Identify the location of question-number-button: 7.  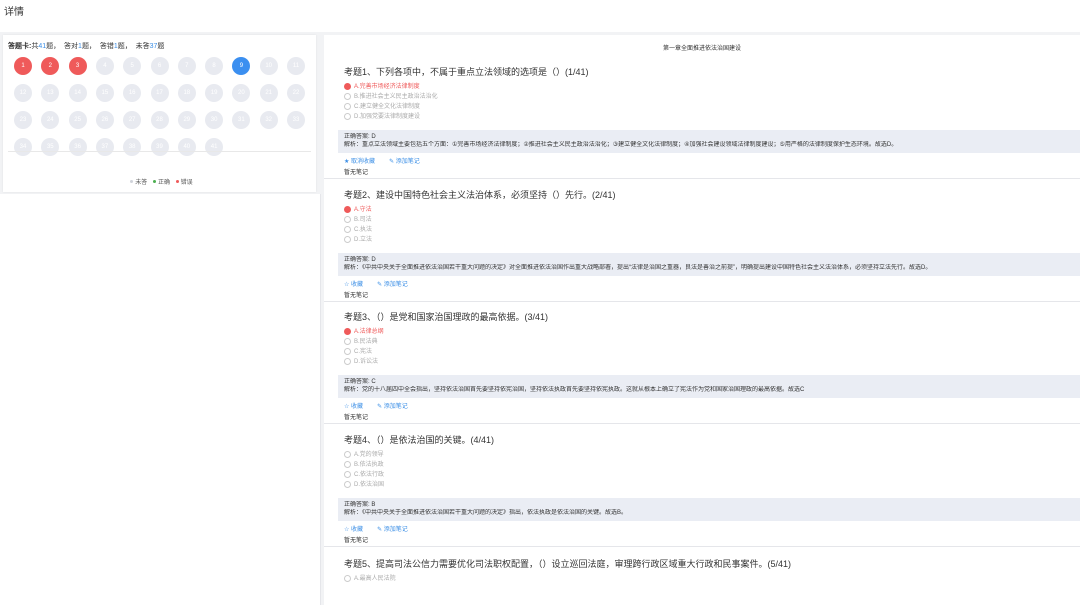
(186, 66).